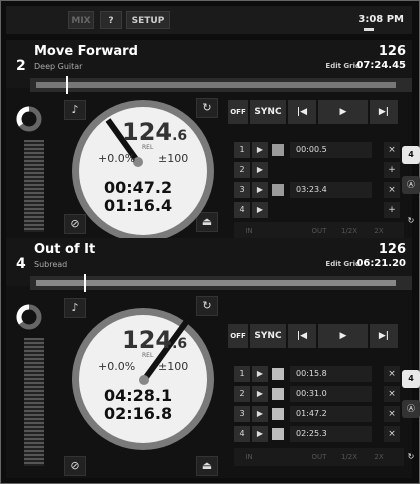  I want to click on top-bar: MIX ? SETUP 3:08 PM, so click(209, 20).